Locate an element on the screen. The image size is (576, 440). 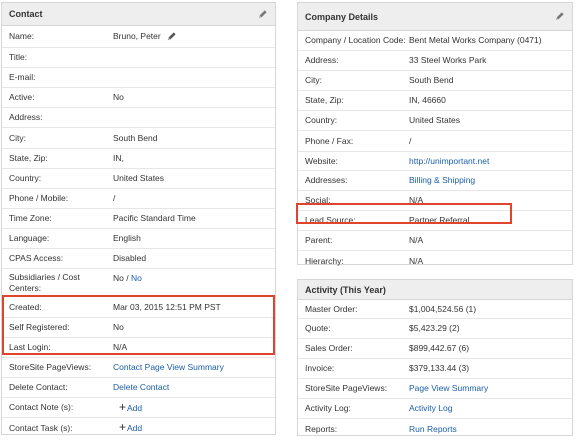
company-phone-label: Phone / Fax: is located at coordinates (329, 140).